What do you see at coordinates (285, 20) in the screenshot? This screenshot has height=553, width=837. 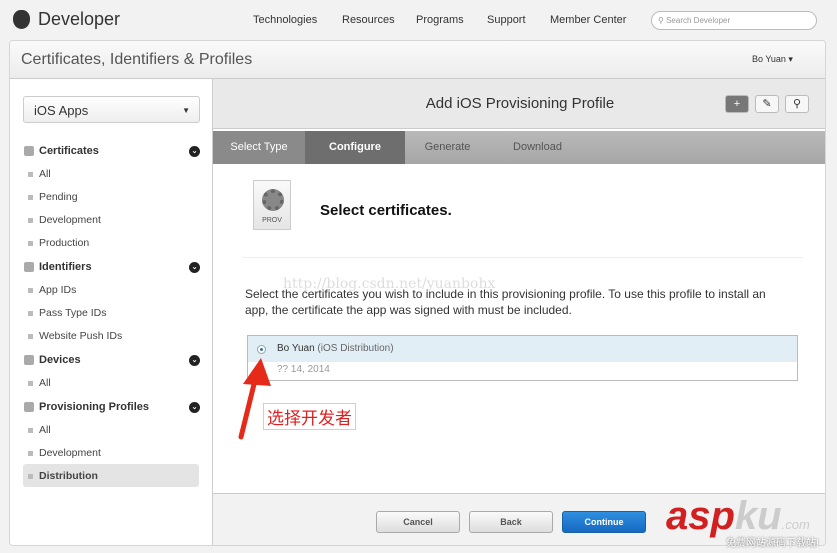 I see `nav-technologies: Technologies` at bounding box center [285, 20].